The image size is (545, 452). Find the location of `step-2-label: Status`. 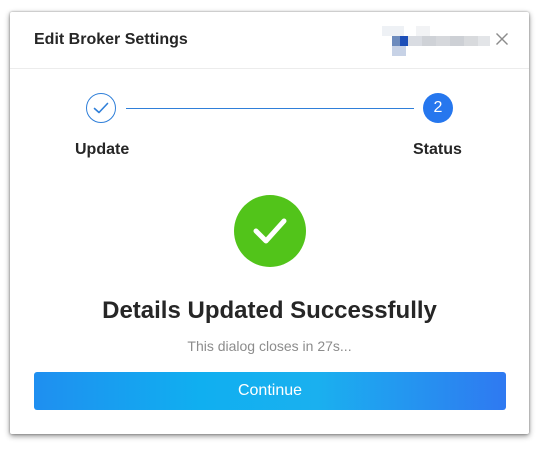

step-2-label: Status is located at coordinates (437, 149).